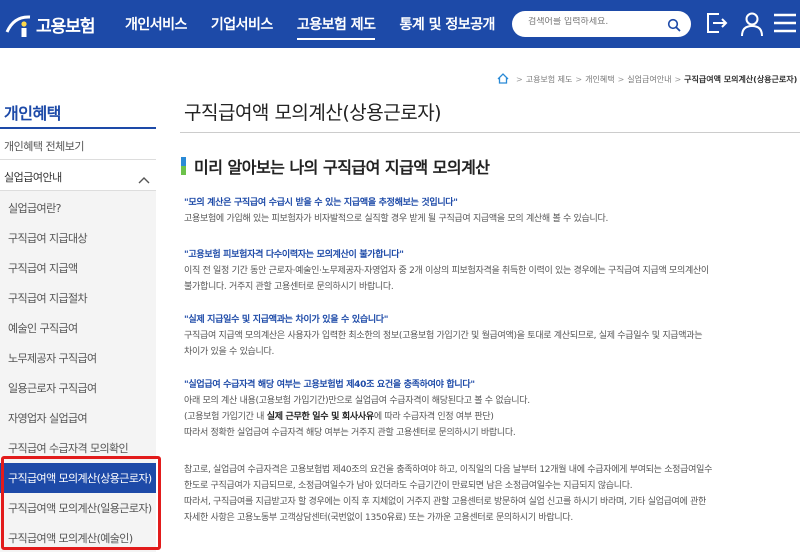 This screenshot has width=800, height=553. I want to click on sidebar-title-divider, so click(78, 128).